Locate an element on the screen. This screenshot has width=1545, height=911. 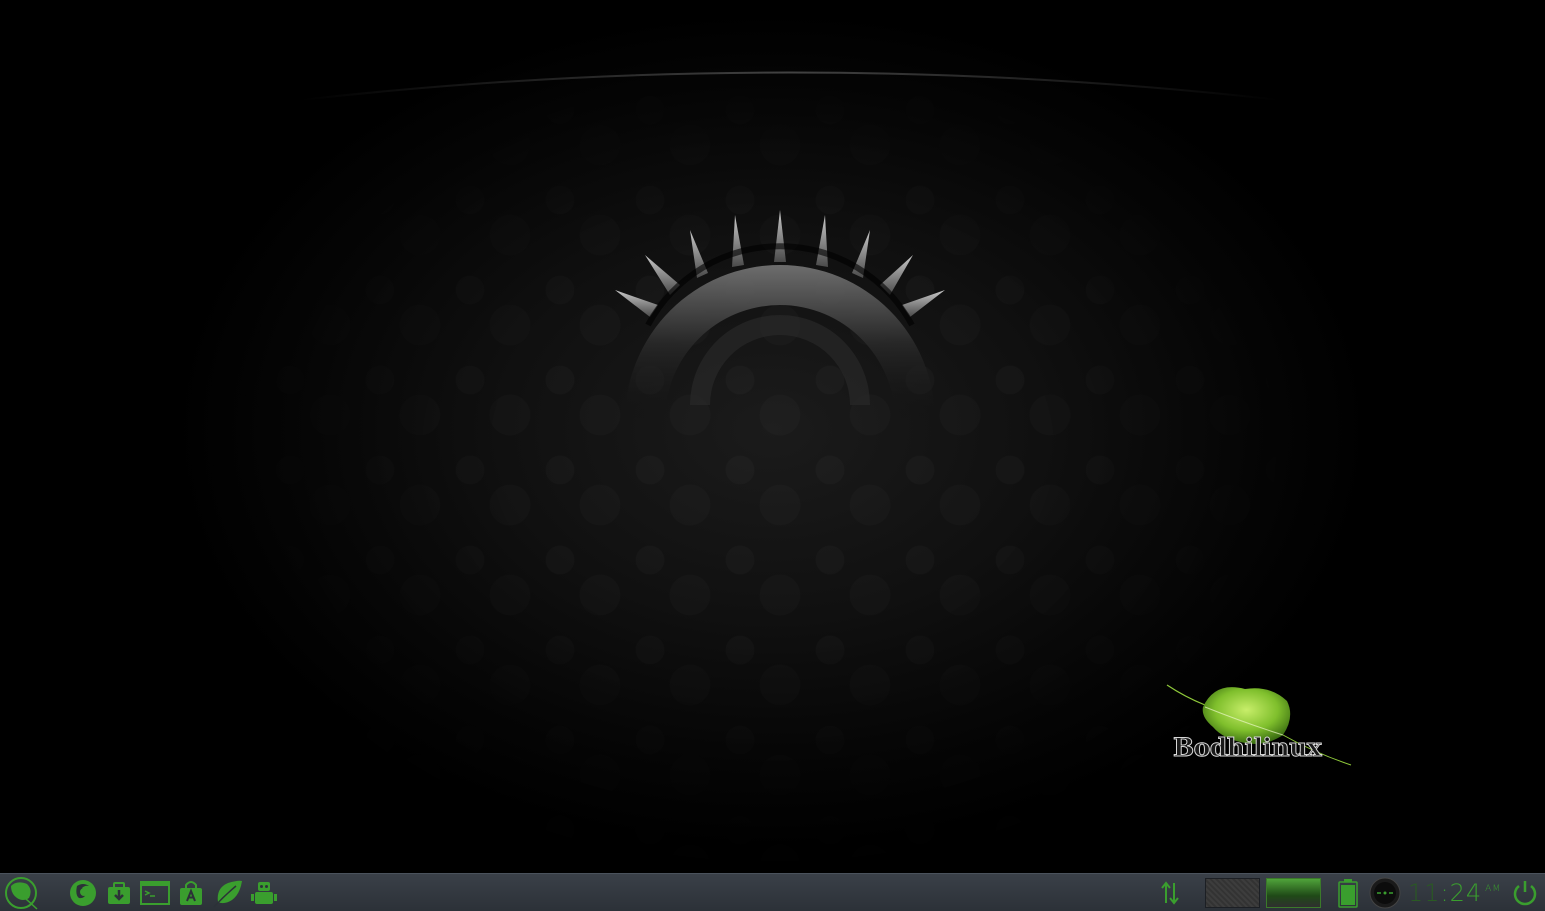
firefox-launcher is located at coordinates (83, 893).